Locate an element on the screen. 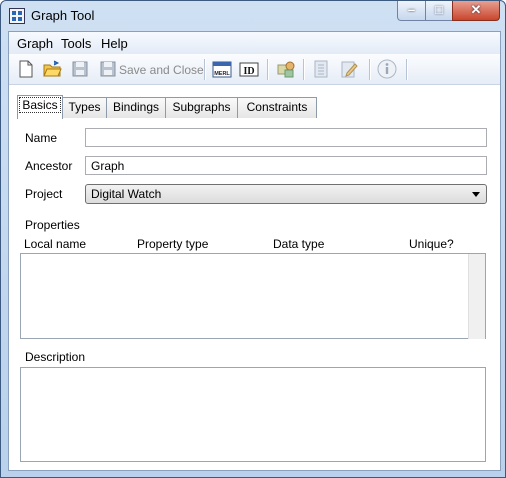 The width and height of the screenshot is (506, 478). list-button is located at coordinates (321, 69).